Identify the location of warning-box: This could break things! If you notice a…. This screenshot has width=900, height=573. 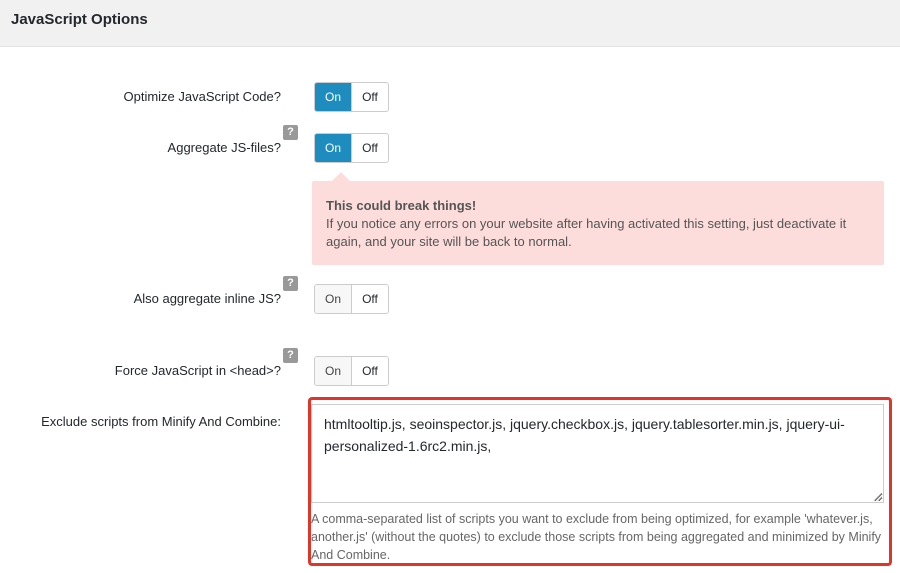
(598, 223).